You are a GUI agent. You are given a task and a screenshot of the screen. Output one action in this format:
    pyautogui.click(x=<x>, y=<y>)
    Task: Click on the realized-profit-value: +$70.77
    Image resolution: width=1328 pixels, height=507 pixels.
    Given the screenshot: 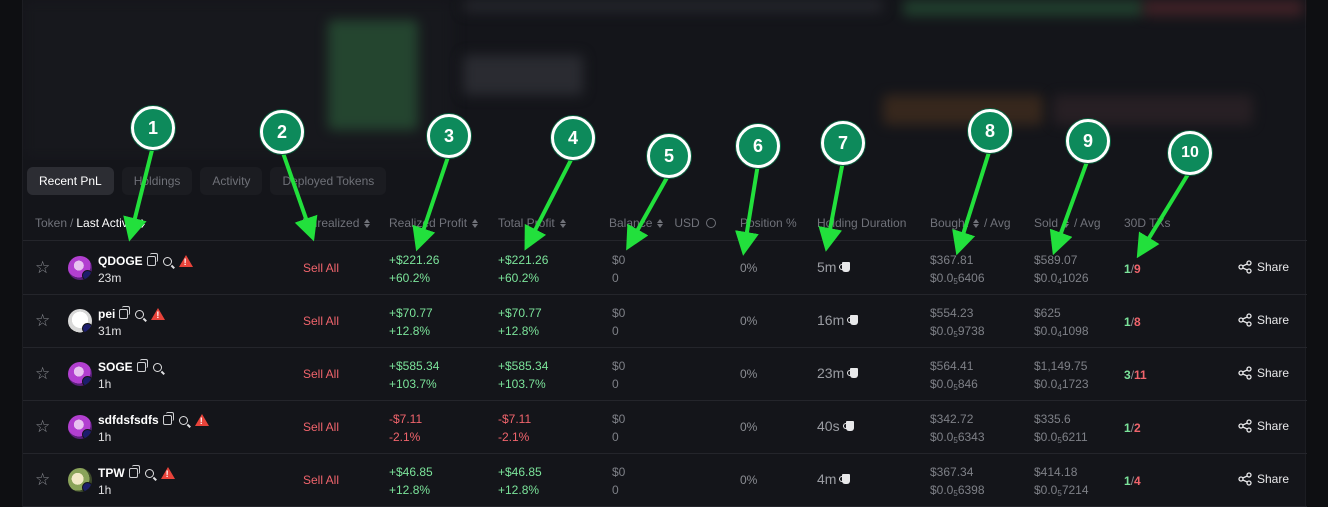 What is the action you would take?
    pyautogui.click(x=411, y=313)
    